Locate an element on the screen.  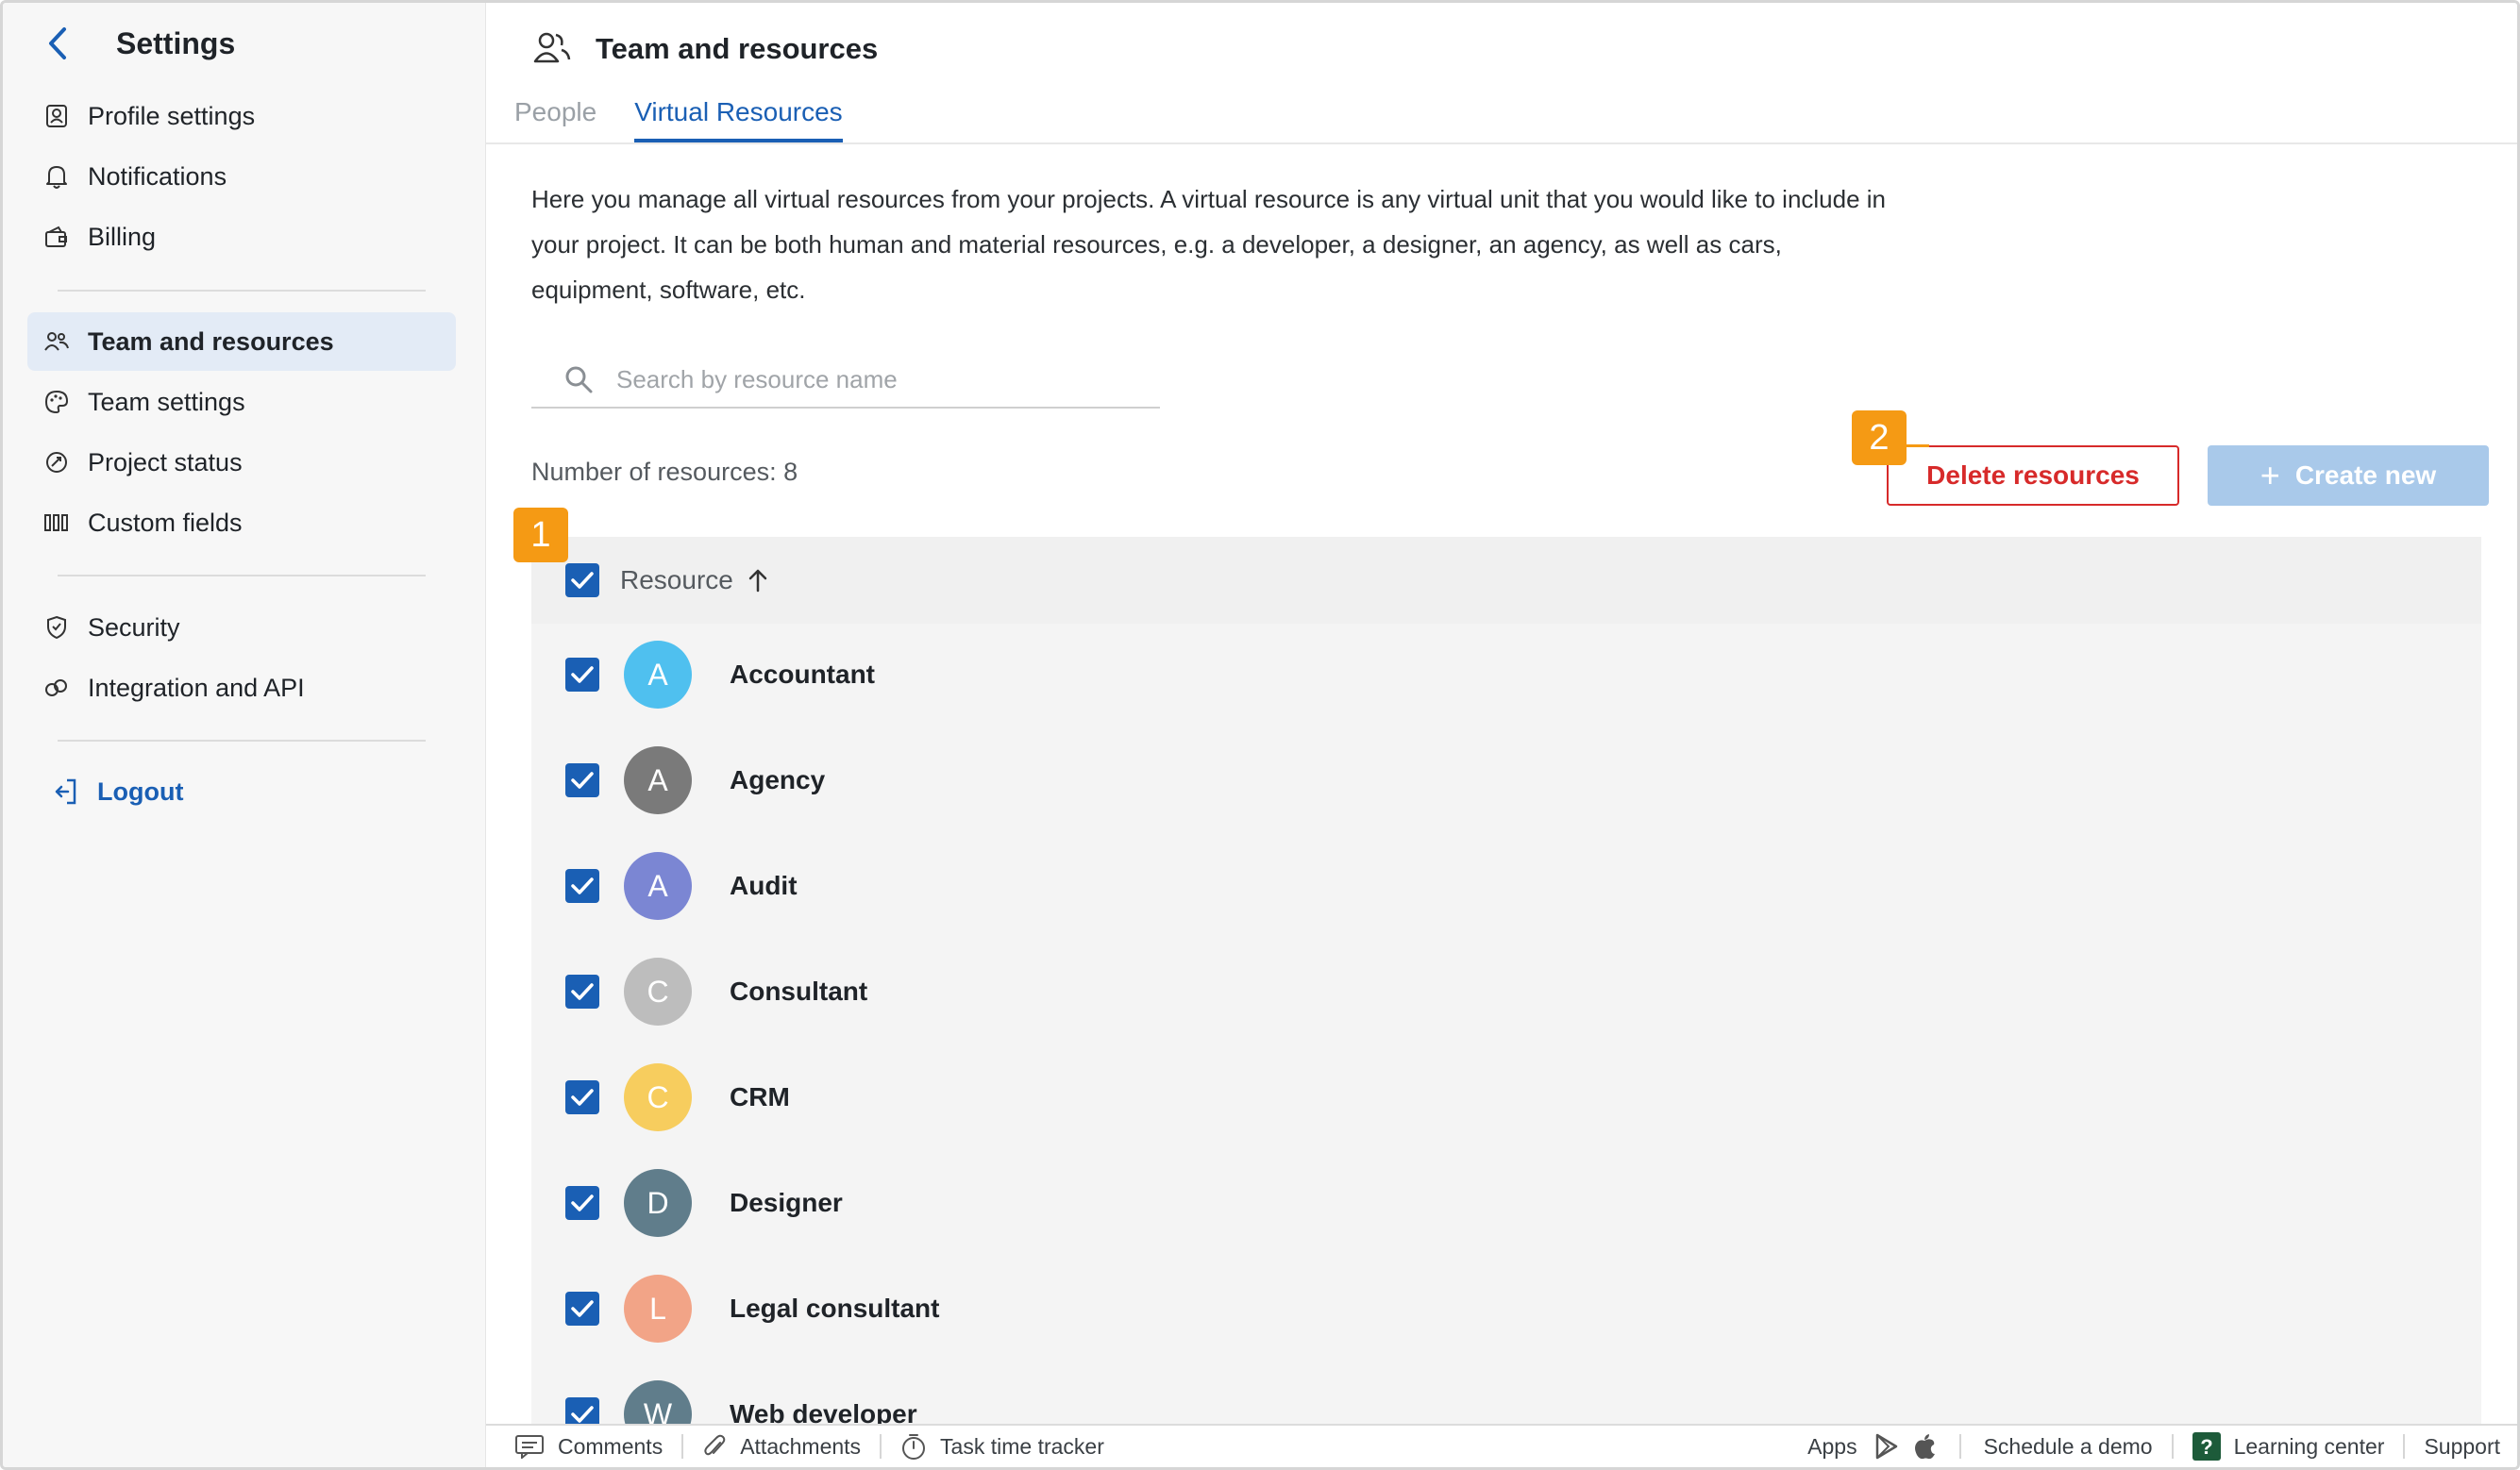
table-row: C Consultant is located at coordinates (1506, 991).